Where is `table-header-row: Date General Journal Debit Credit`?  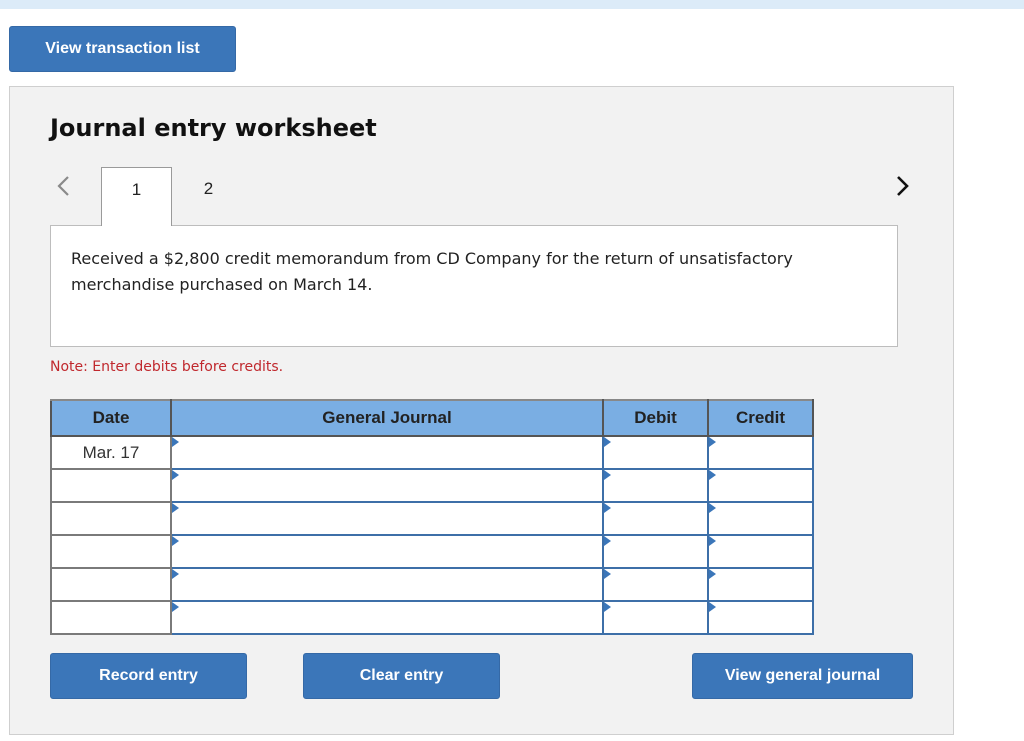
table-header-row: Date General Journal Debit Credit is located at coordinates (432, 418).